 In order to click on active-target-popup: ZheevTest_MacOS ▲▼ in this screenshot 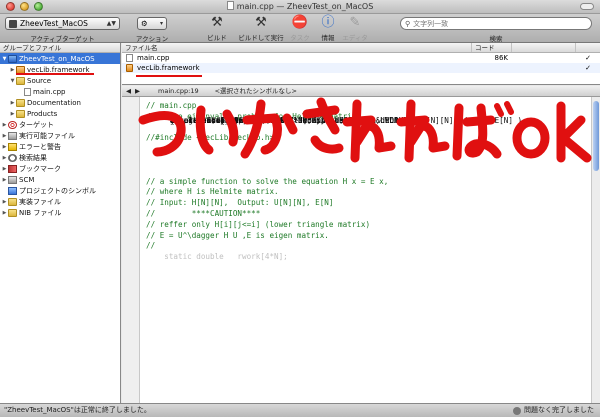, I will do `click(62, 23)`.